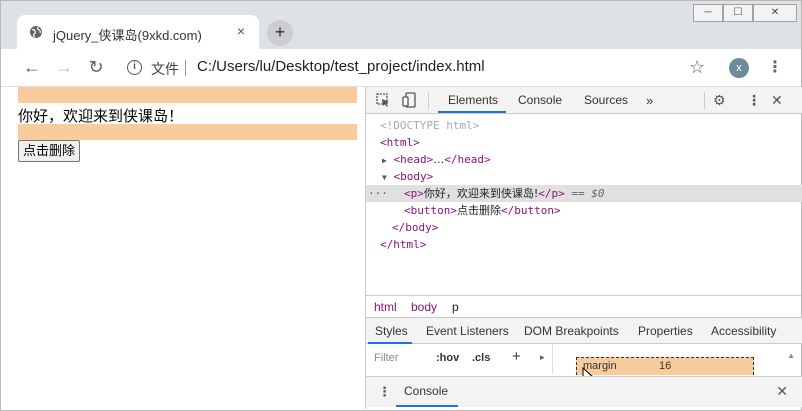 This screenshot has height=411, width=802. What do you see at coordinates (383, 100) in the screenshot?
I see `inspect-element-icon` at bounding box center [383, 100].